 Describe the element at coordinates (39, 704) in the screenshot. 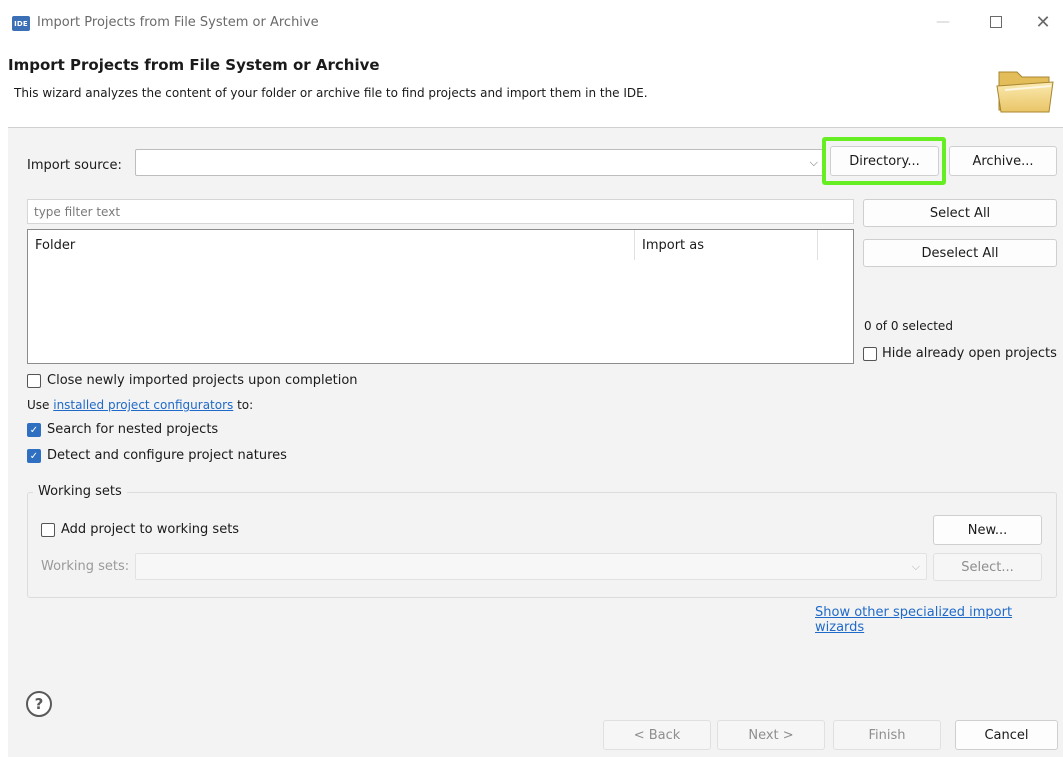

I see `help-icon: ?` at that location.